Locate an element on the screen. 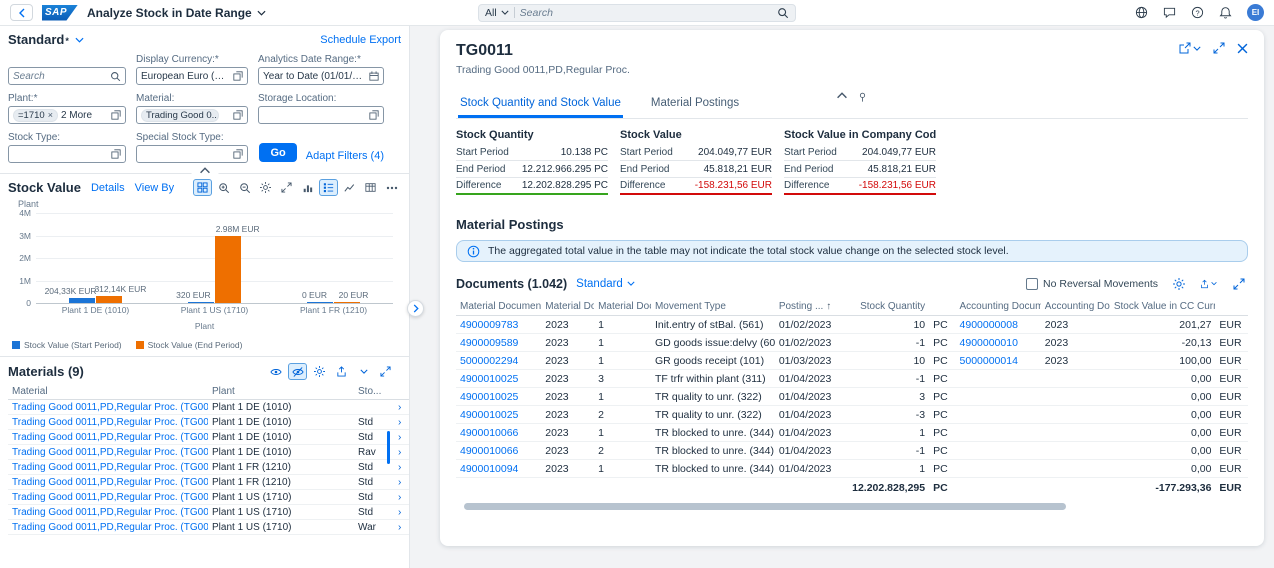  export-icon is located at coordinates (341, 371).